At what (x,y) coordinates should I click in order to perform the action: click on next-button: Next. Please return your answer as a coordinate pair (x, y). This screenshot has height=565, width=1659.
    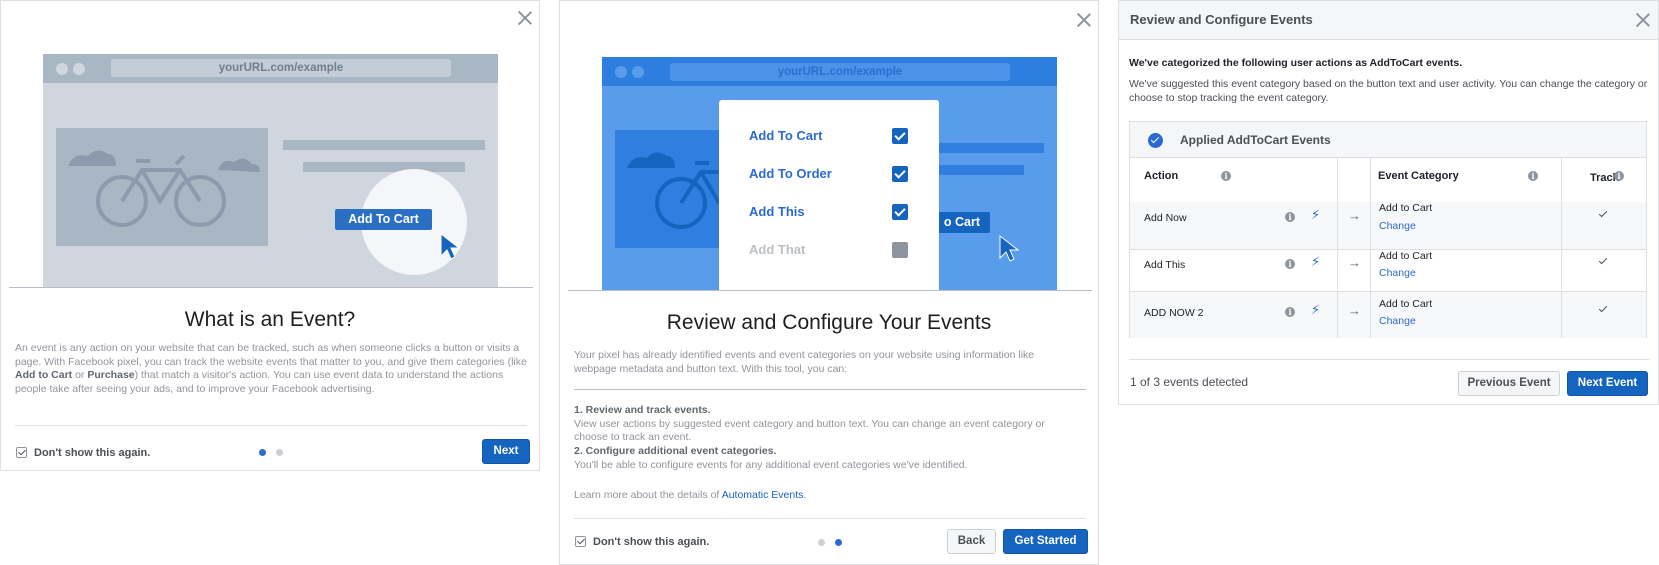
    Looking at the image, I should click on (506, 451).